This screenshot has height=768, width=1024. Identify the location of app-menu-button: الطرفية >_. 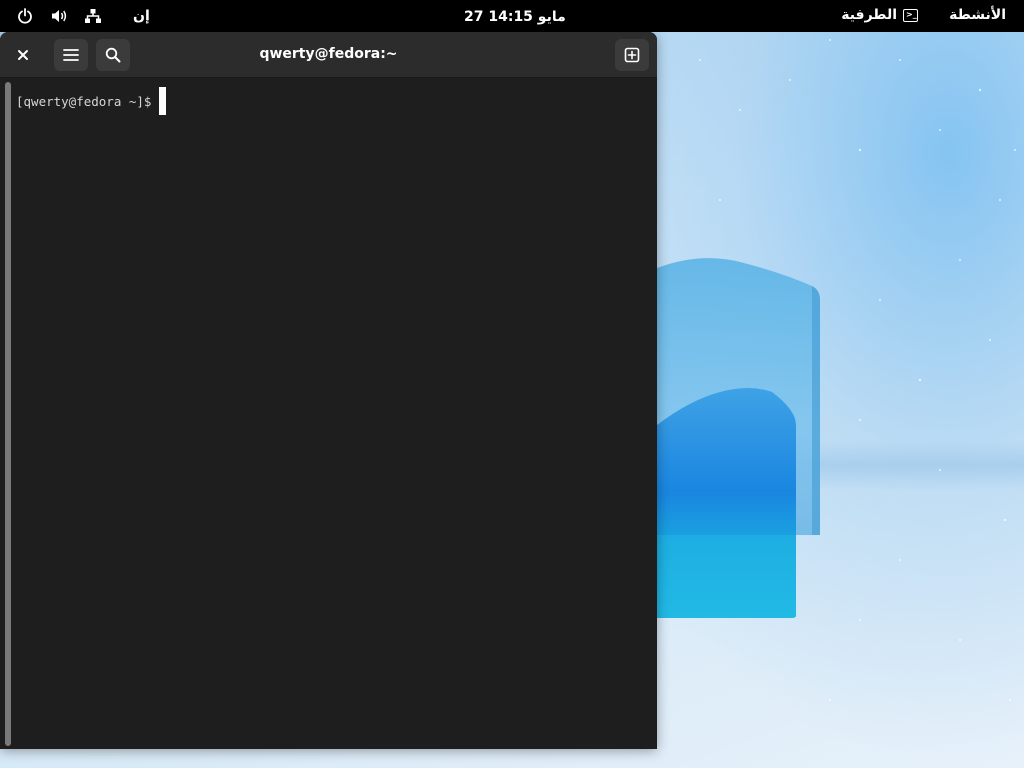
(879, 15).